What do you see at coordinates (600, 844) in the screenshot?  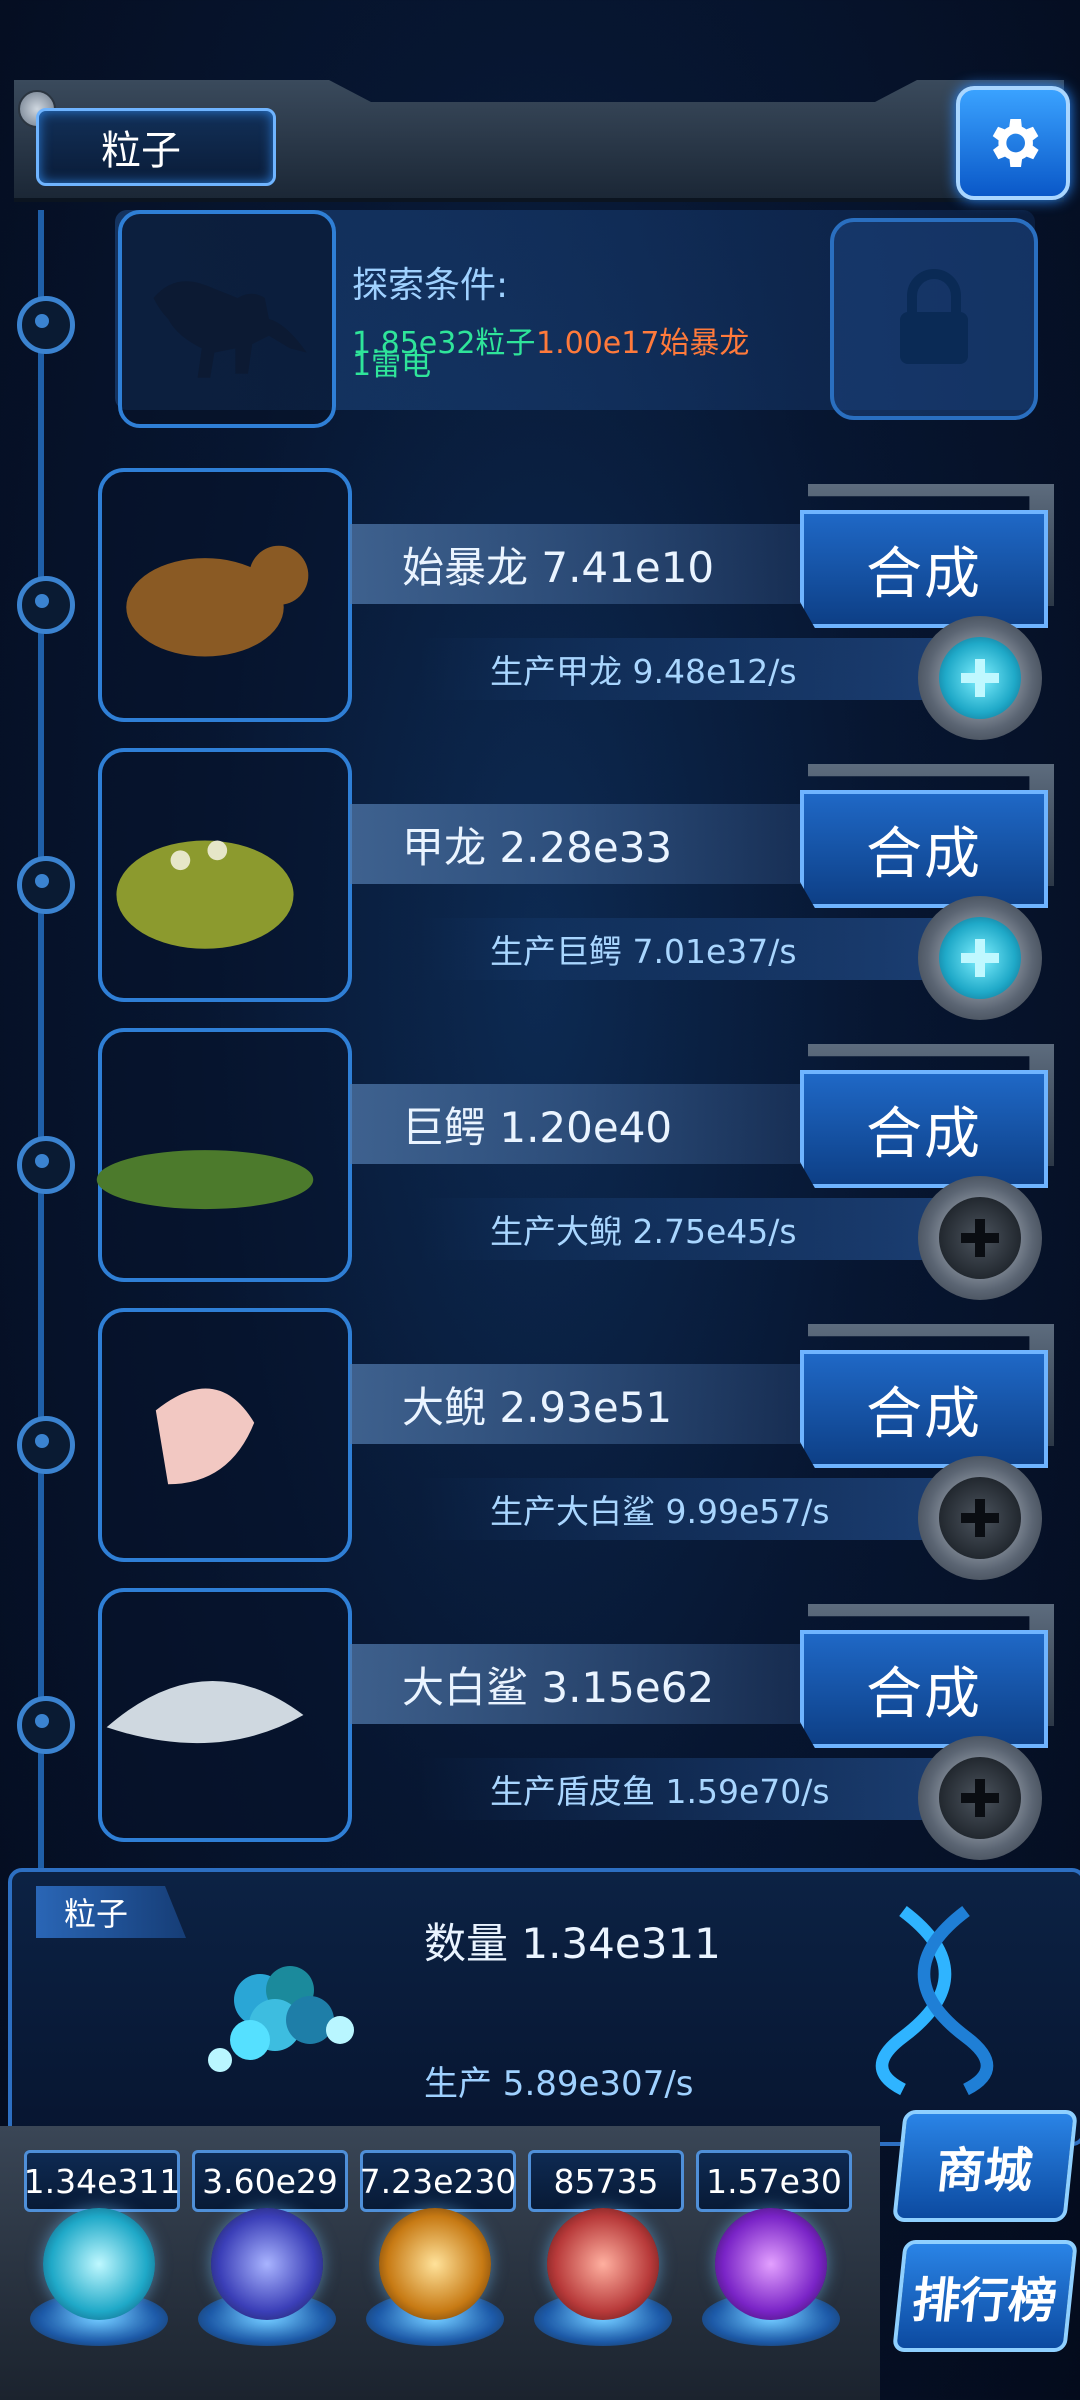 I see `creature-name: 甲龙 2.28e33` at bounding box center [600, 844].